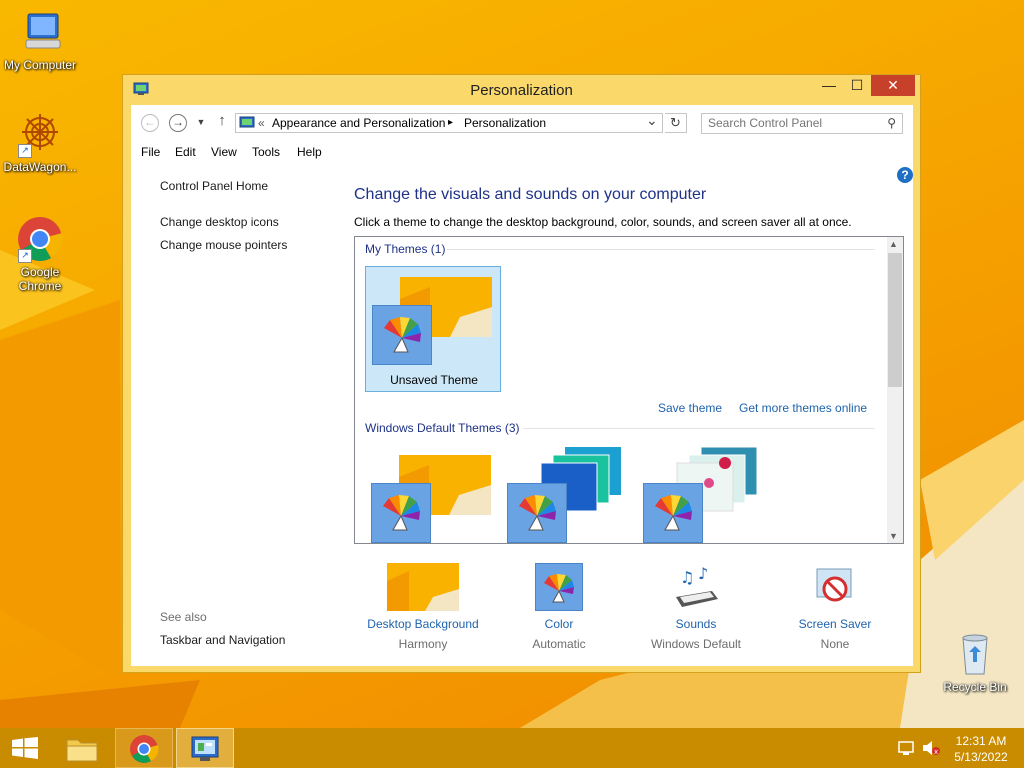 The image size is (1024, 768). Describe the element at coordinates (936, 752) in the screenshot. I see `svg-text: x` at that location.